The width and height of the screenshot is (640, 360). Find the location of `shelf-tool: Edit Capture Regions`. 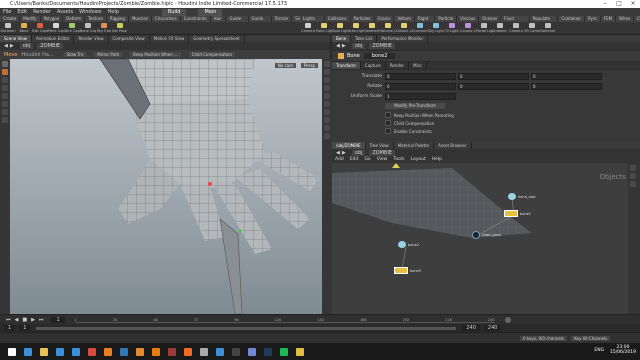

shelf-tool: Edit Capture Regions is located at coordinates (40, 28).